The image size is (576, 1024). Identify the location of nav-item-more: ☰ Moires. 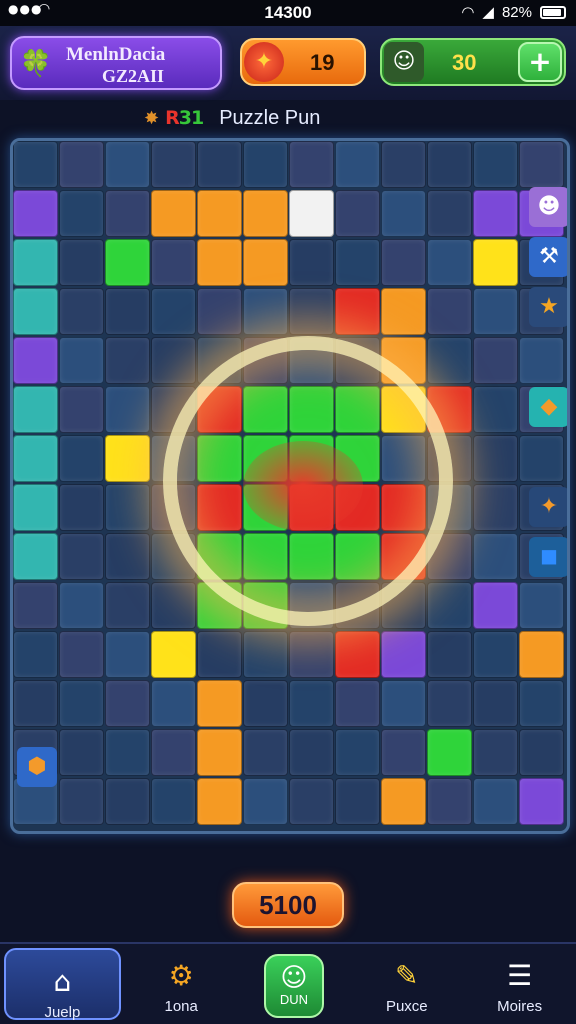
(519, 984).